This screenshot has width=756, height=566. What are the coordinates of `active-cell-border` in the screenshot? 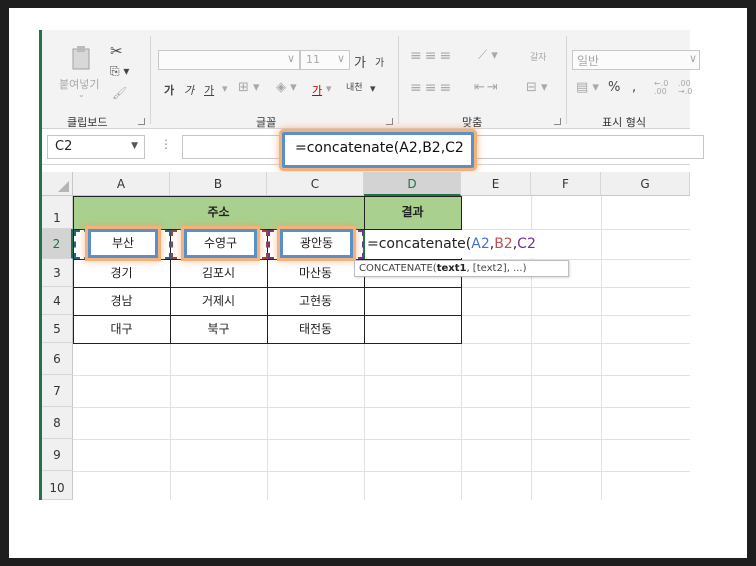 It's located at (364, 244).